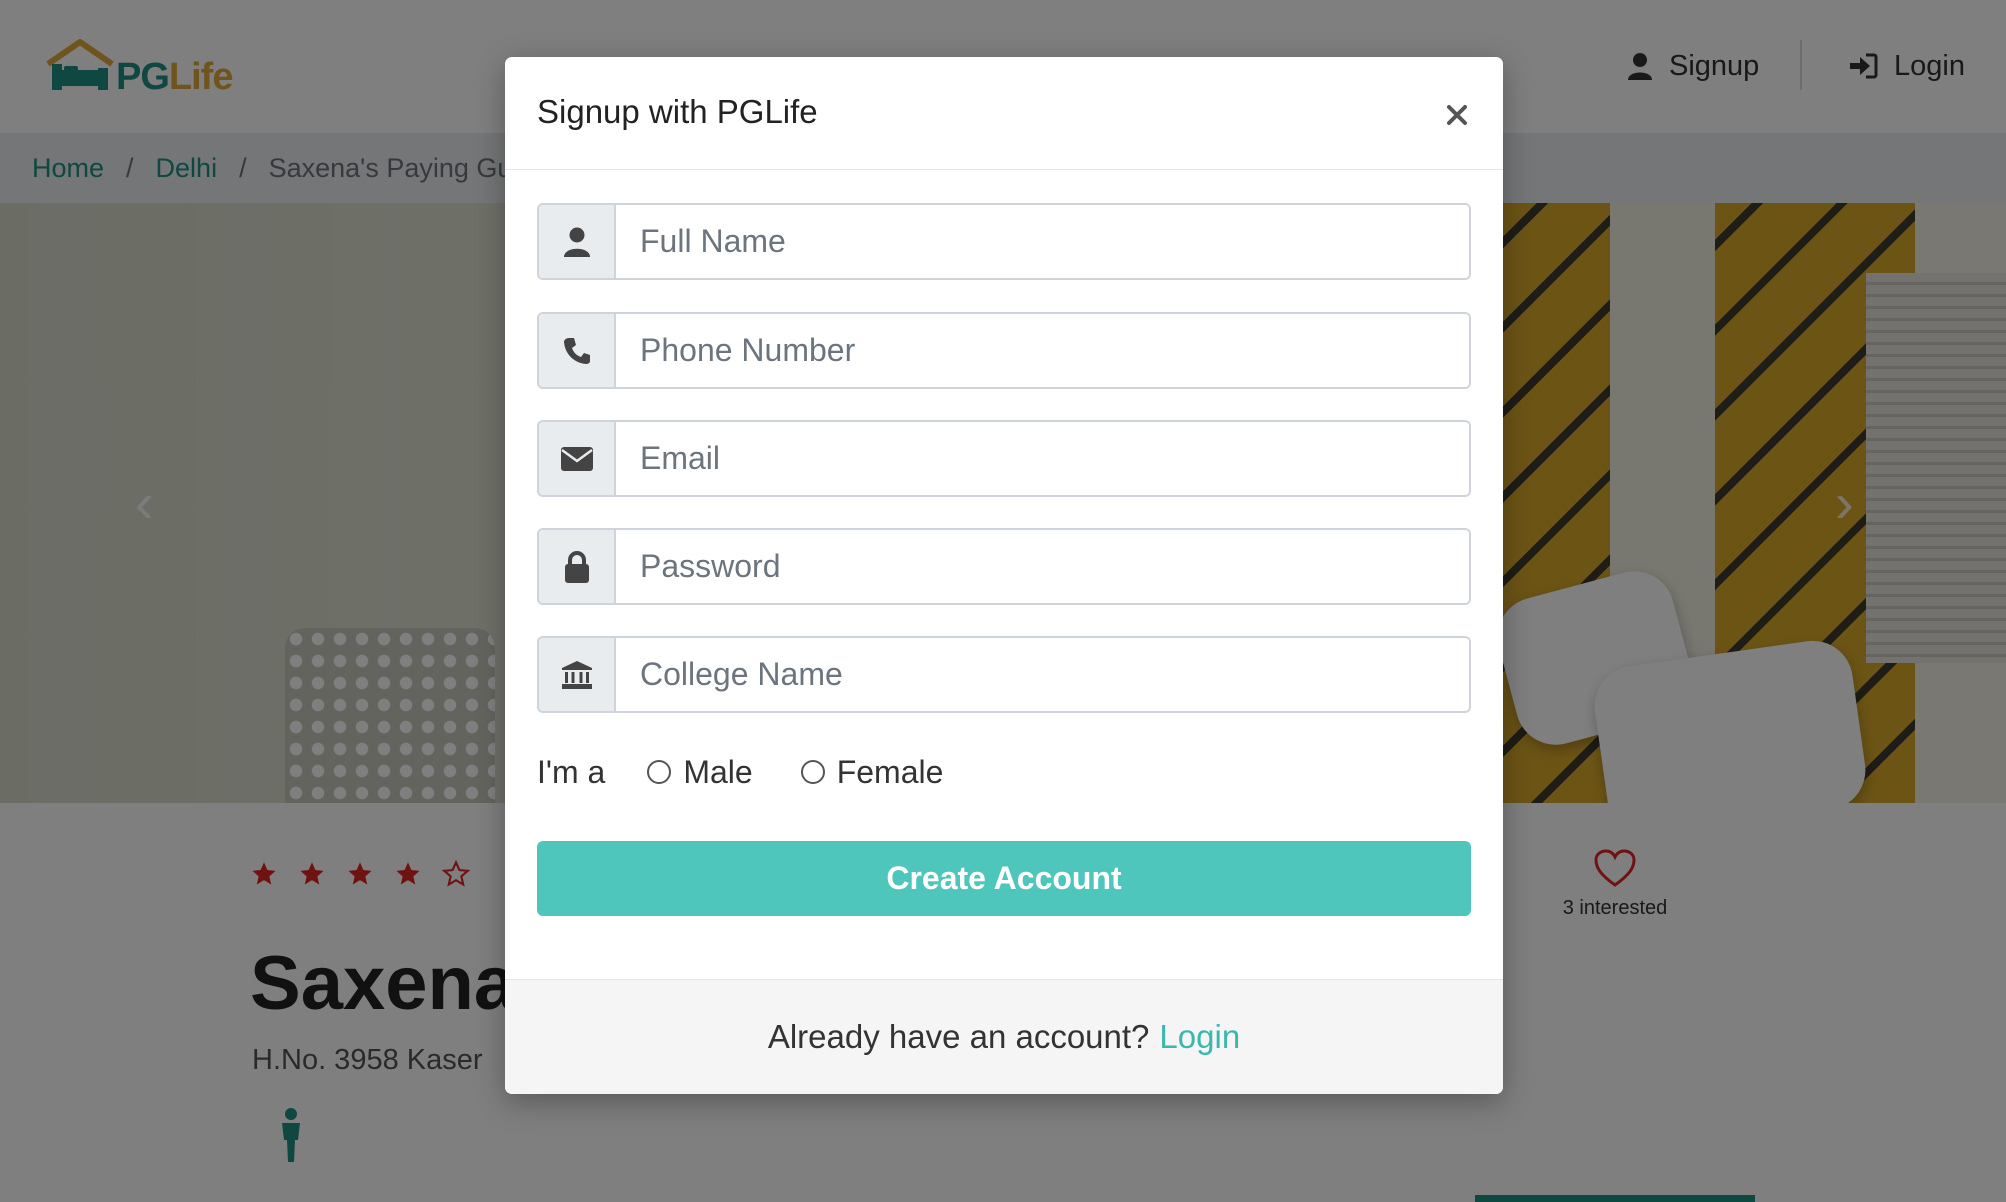 The width and height of the screenshot is (2006, 1202). What do you see at coordinates (677, 111) in the screenshot?
I see `modal-title: Signup with PGLife` at bounding box center [677, 111].